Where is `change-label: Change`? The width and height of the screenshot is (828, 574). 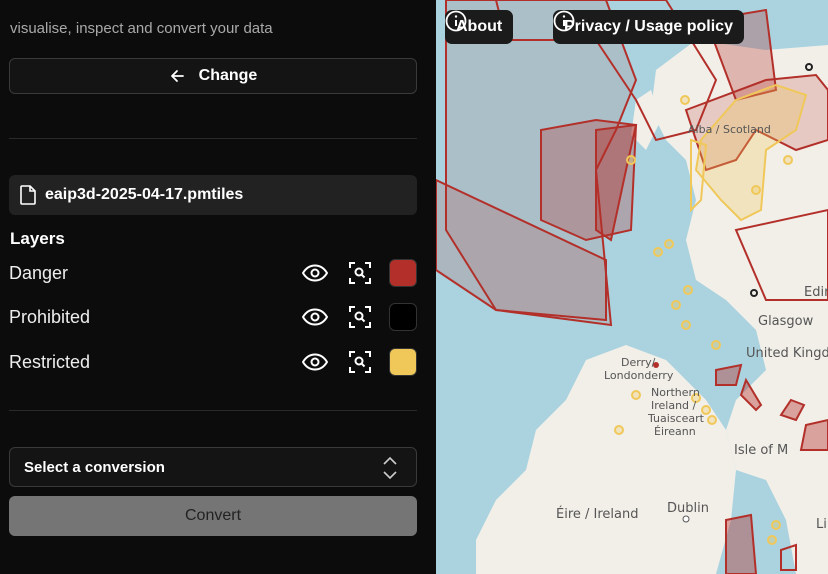 change-label: Change is located at coordinates (228, 75).